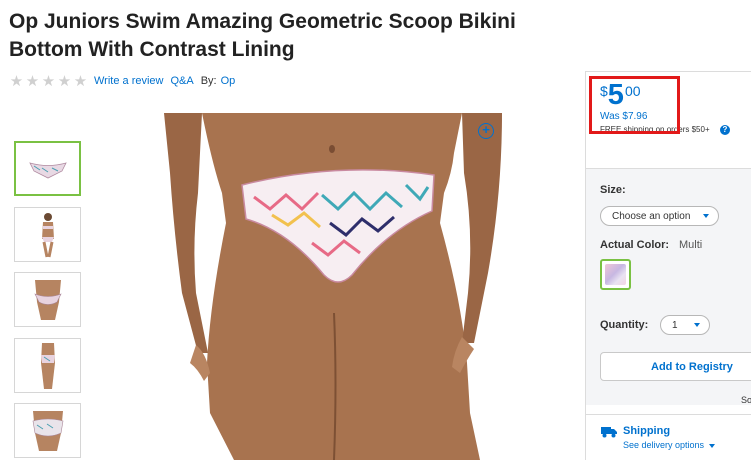  I want to click on color-swatch-multi, so click(615, 274).